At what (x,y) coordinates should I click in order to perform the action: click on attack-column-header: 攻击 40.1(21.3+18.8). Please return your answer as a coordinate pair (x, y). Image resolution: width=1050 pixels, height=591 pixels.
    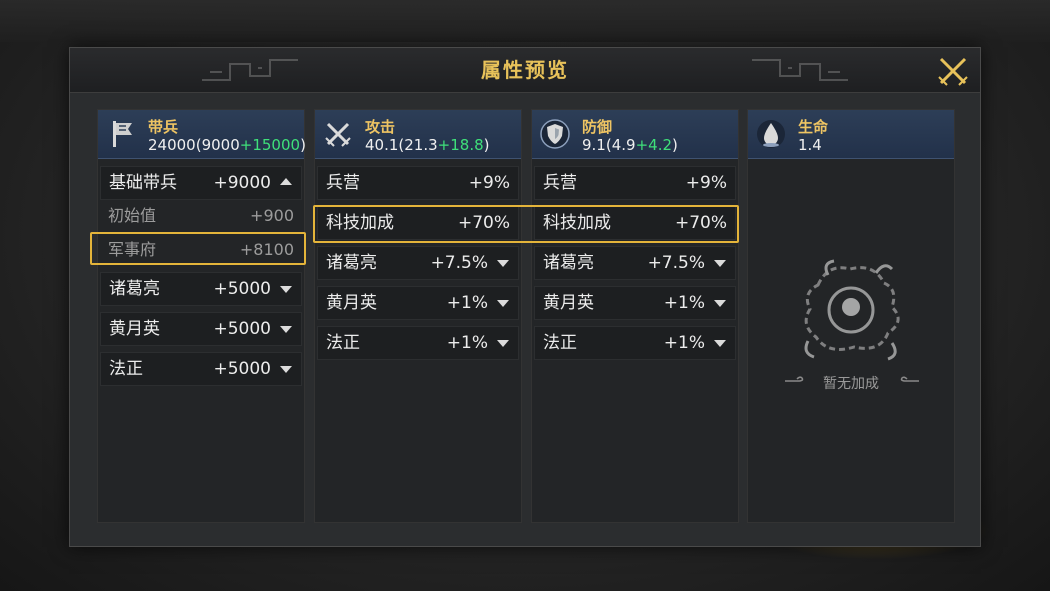
    Looking at the image, I should click on (418, 134).